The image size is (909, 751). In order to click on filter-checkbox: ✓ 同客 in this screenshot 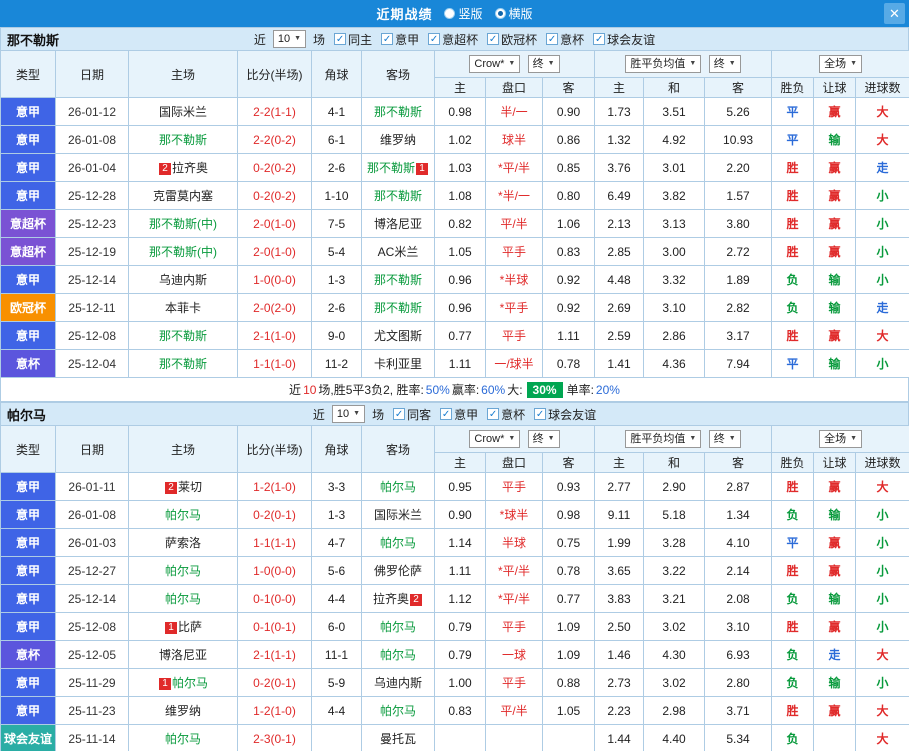, I will do `click(412, 414)`.